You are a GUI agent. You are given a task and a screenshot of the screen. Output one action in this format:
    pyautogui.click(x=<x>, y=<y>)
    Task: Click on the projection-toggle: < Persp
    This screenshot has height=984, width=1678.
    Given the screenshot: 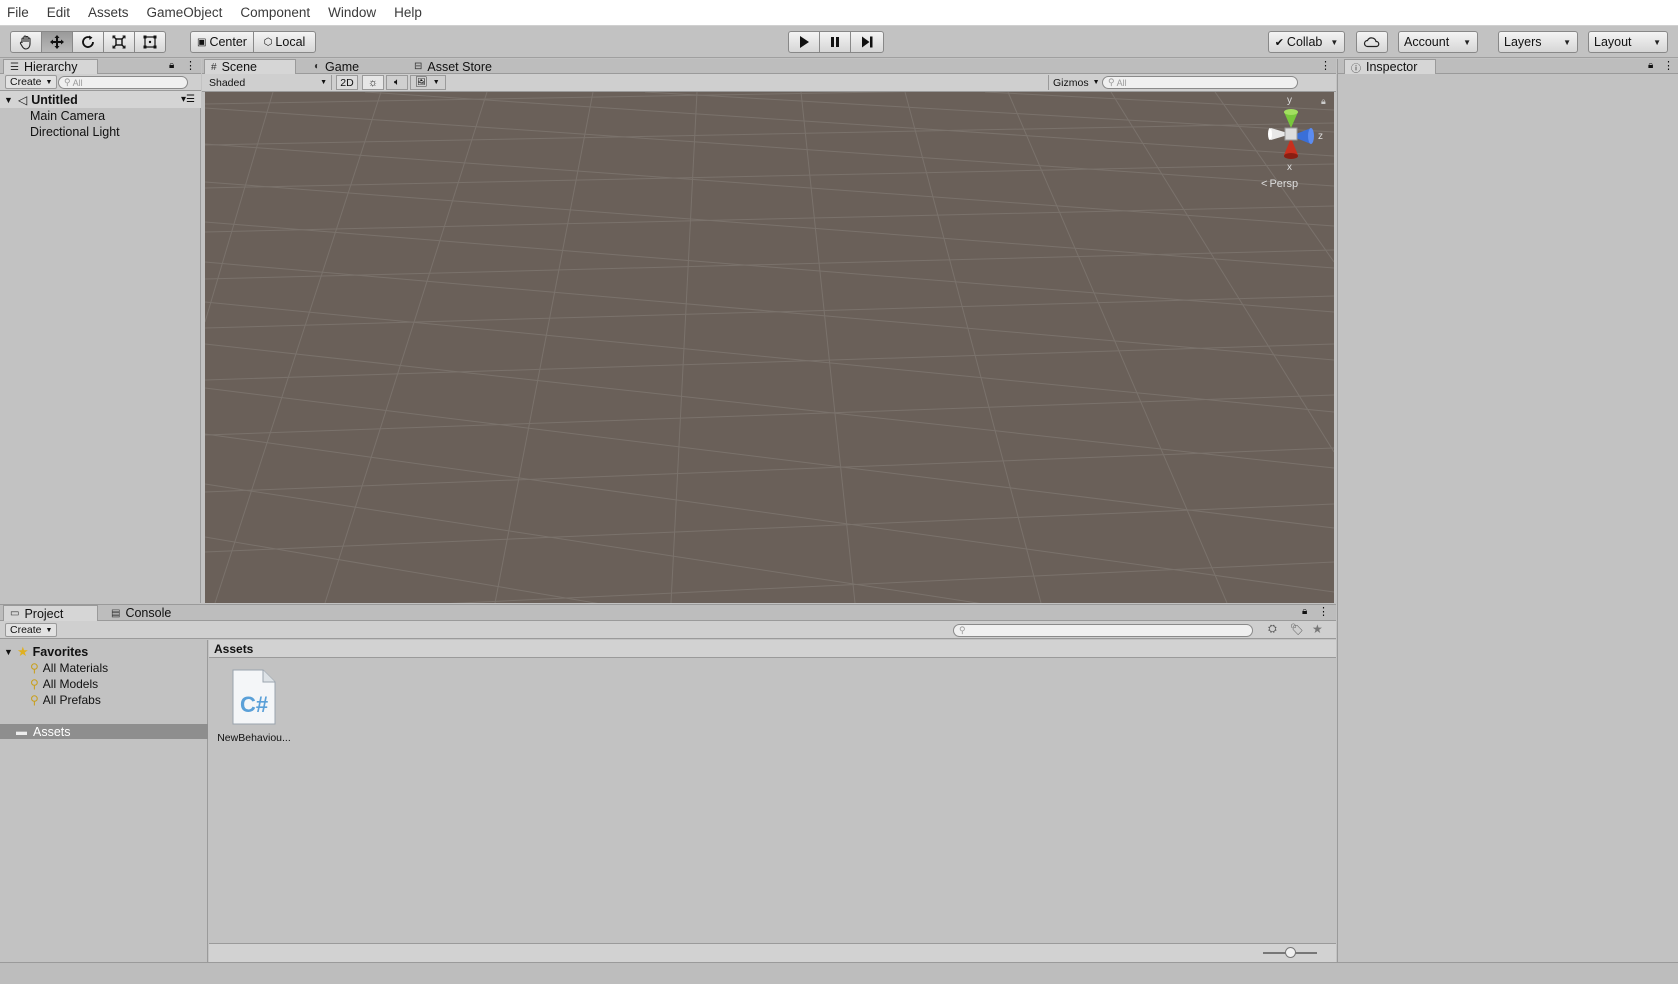 What is the action you would take?
    pyautogui.click(x=1279, y=184)
    